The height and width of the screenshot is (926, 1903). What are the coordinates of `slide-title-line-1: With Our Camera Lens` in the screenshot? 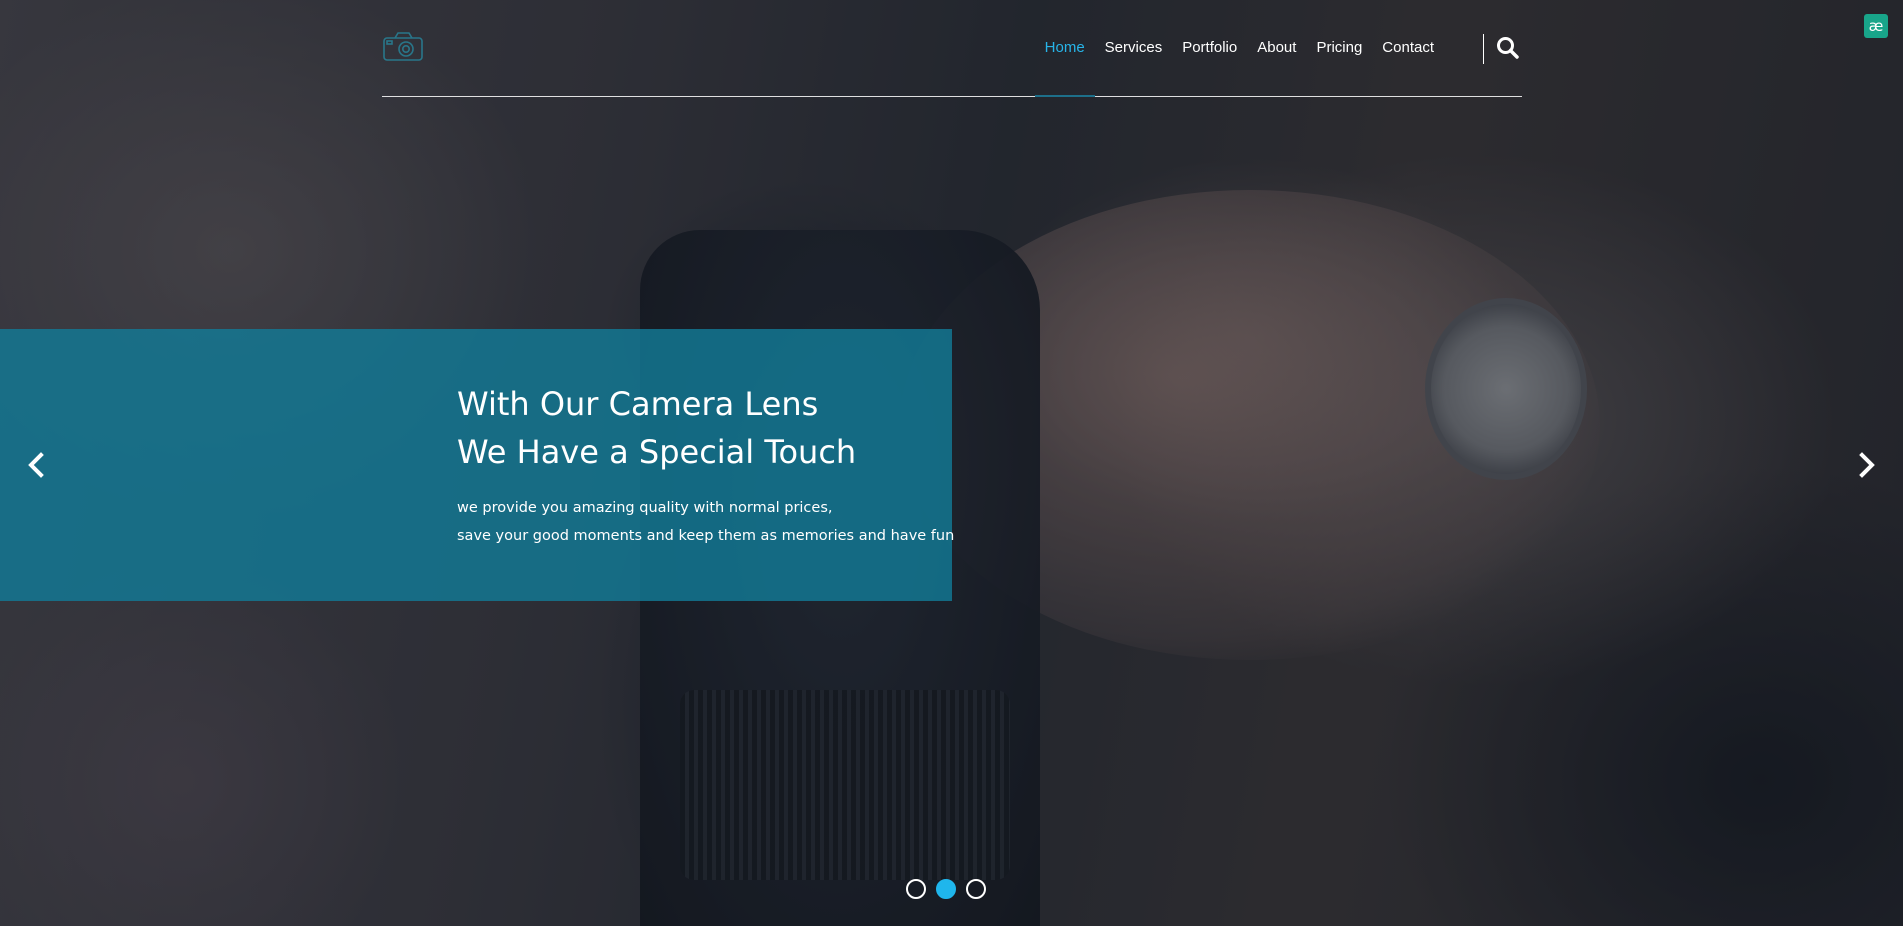 It's located at (638, 404).